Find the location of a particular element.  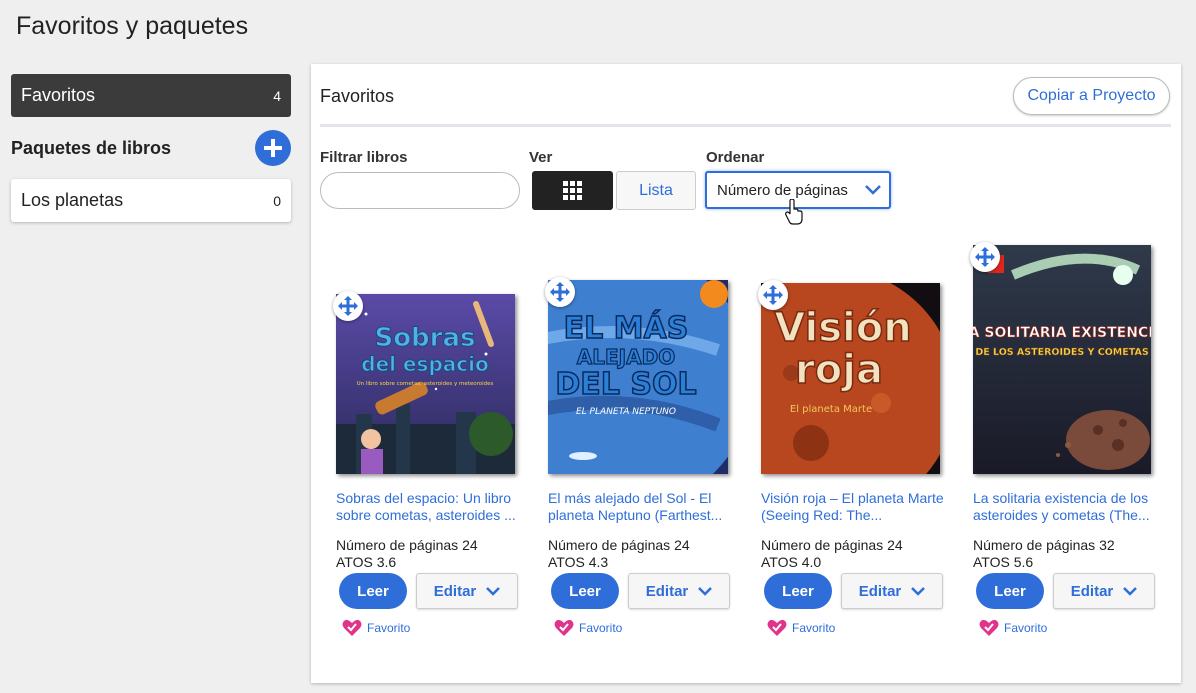

cover-title: LA SOLITARIA EXISTENCIA is located at coordinates (1062, 333).